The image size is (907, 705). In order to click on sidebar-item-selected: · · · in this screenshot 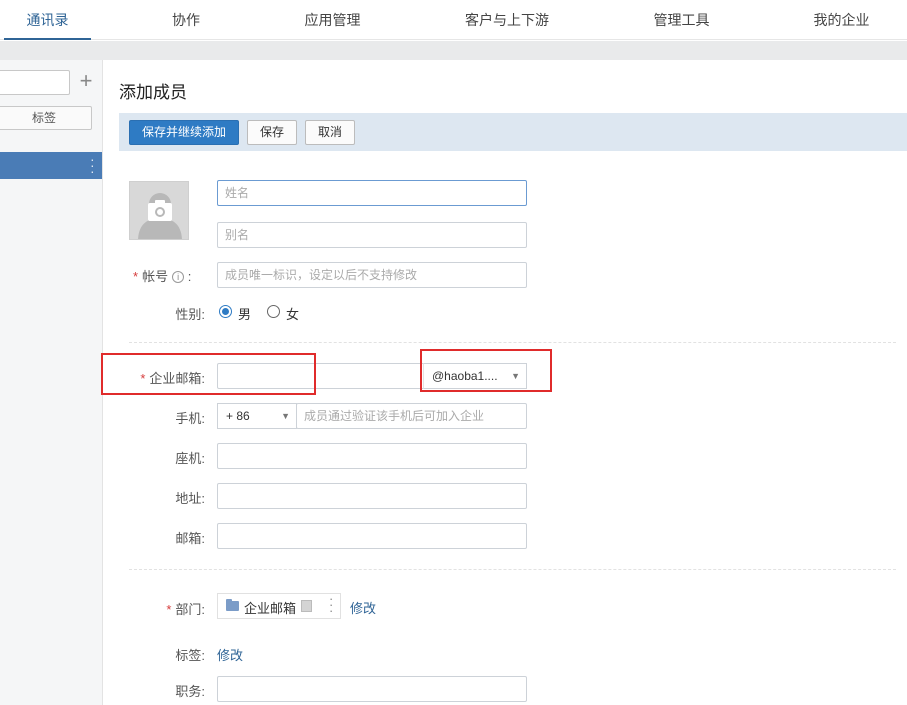, I will do `click(51, 165)`.